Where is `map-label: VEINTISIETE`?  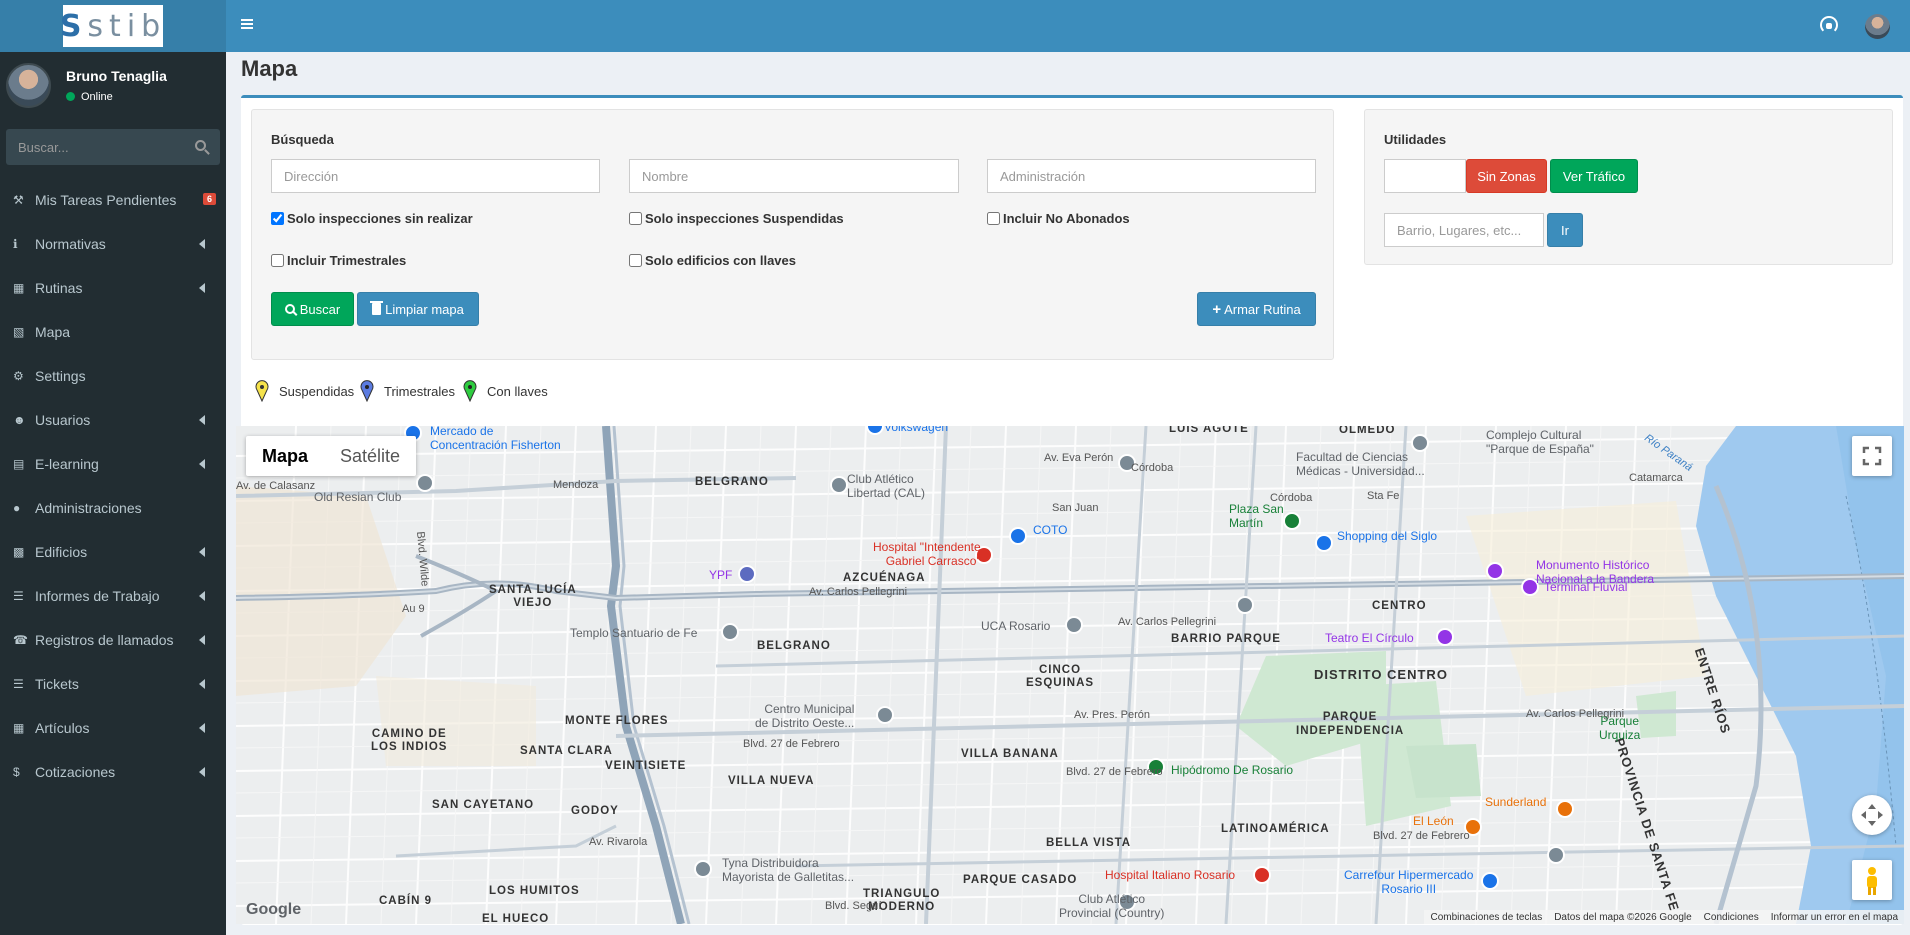 map-label: VEINTISIETE is located at coordinates (646, 766).